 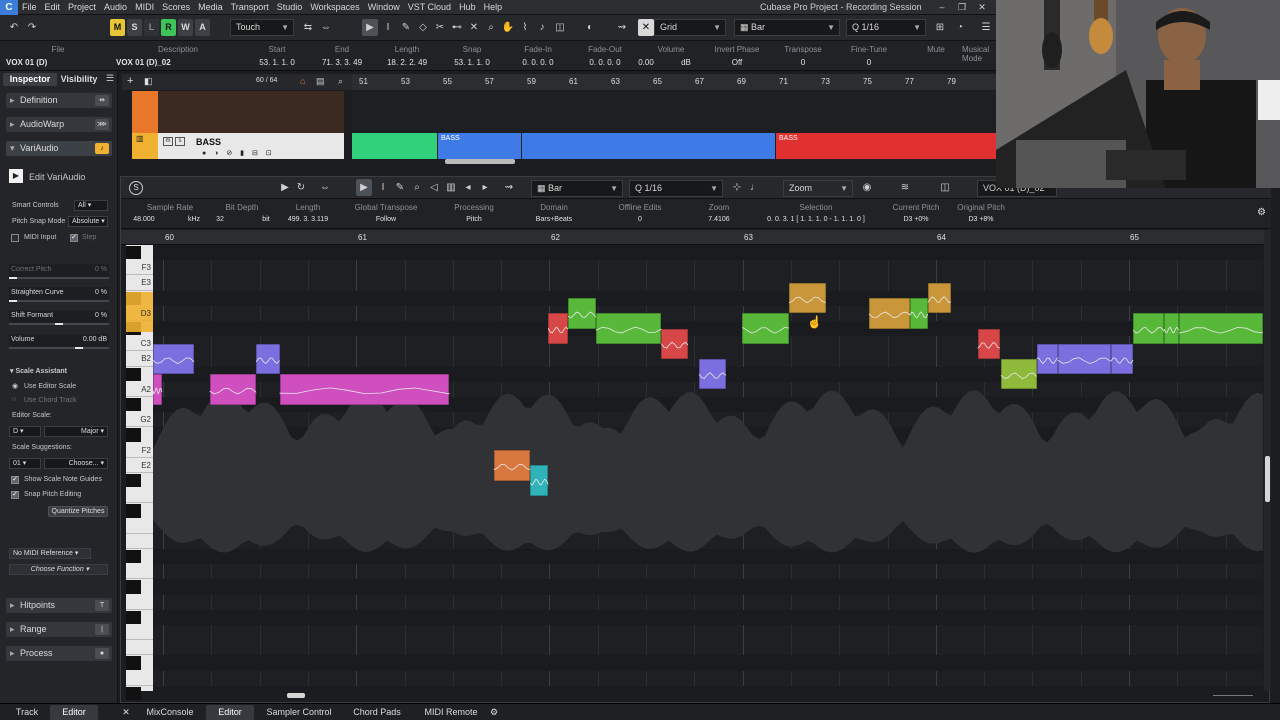 What do you see at coordinates (238, 153) in the screenshot?
I see `track-buttons-icon: ● ◑ ⊘ ▮ ⊟ ⊡` at bounding box center [238, 153].